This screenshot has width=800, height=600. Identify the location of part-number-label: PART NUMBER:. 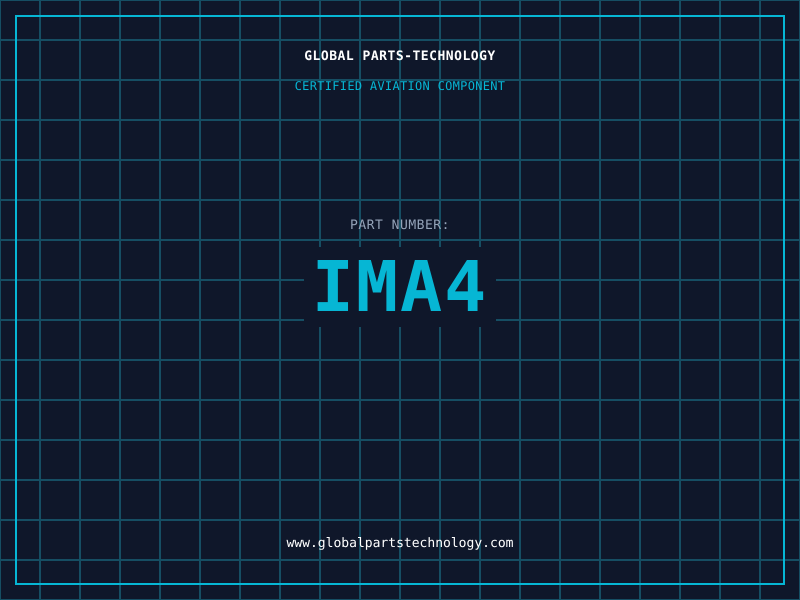
(400, 225).